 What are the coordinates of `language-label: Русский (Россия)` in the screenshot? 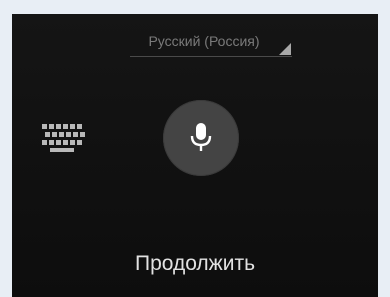 It's located at (204, 41).